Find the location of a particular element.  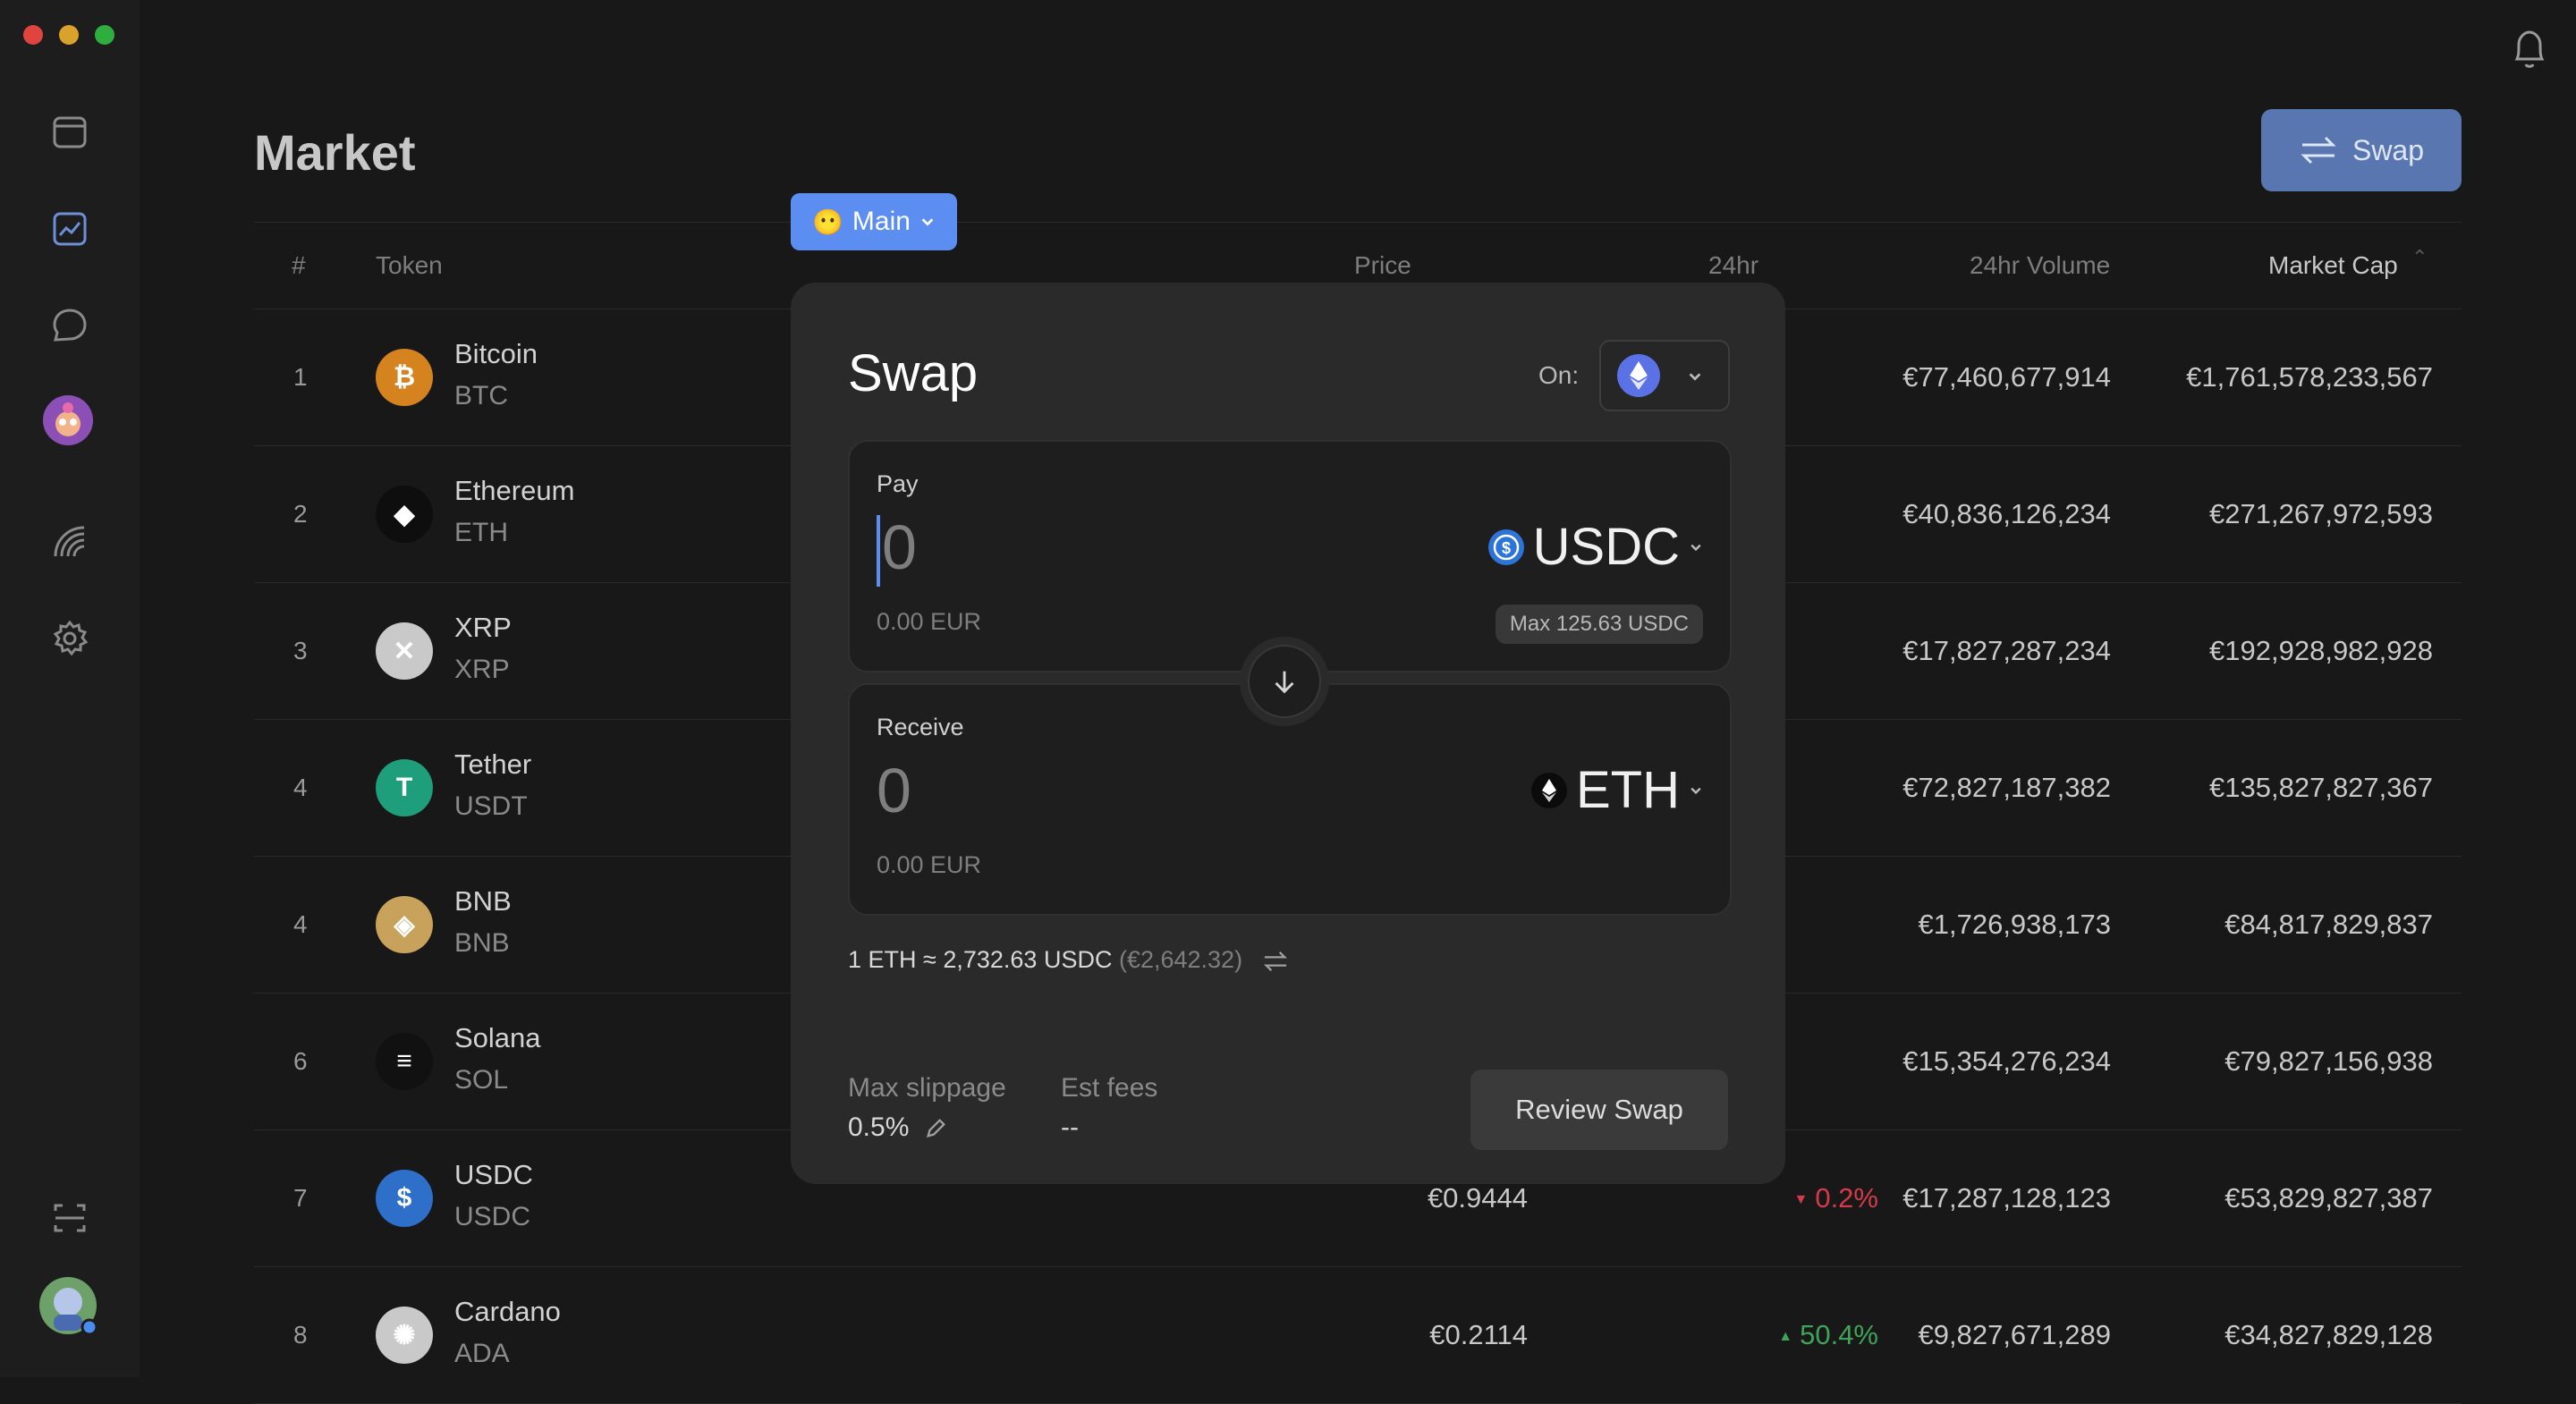

token-market-cap: €271,267,972,593 is located at coordinates (2321, 514).